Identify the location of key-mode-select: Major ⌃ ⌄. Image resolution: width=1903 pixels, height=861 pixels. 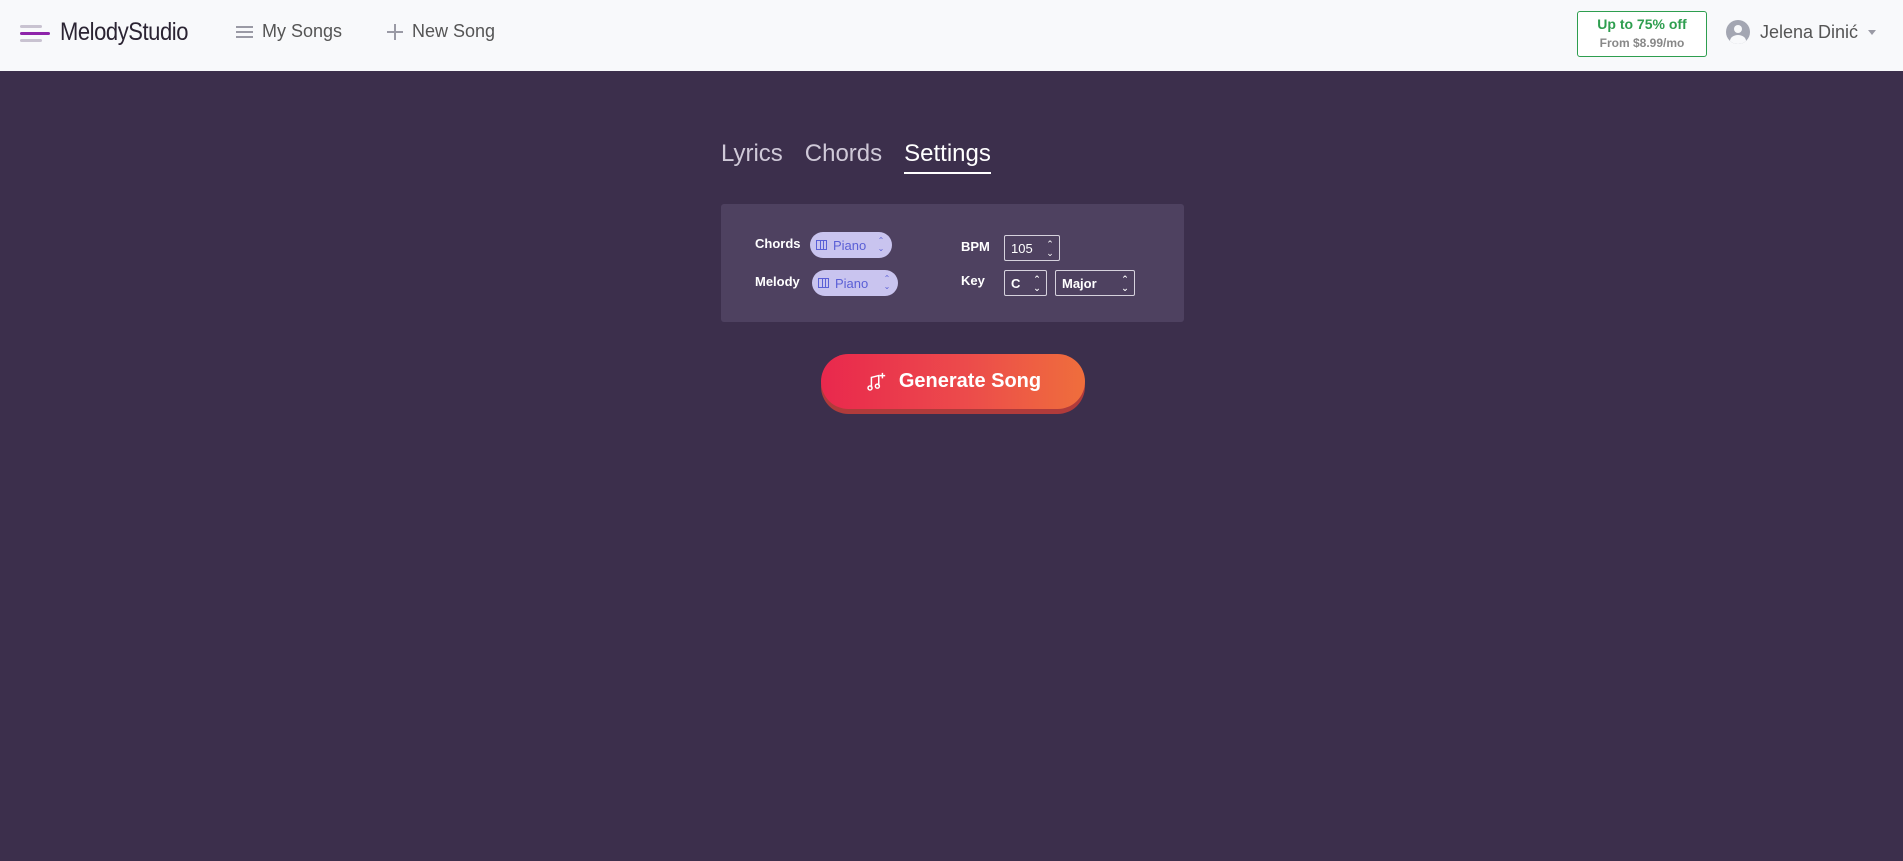
(1095, 283).